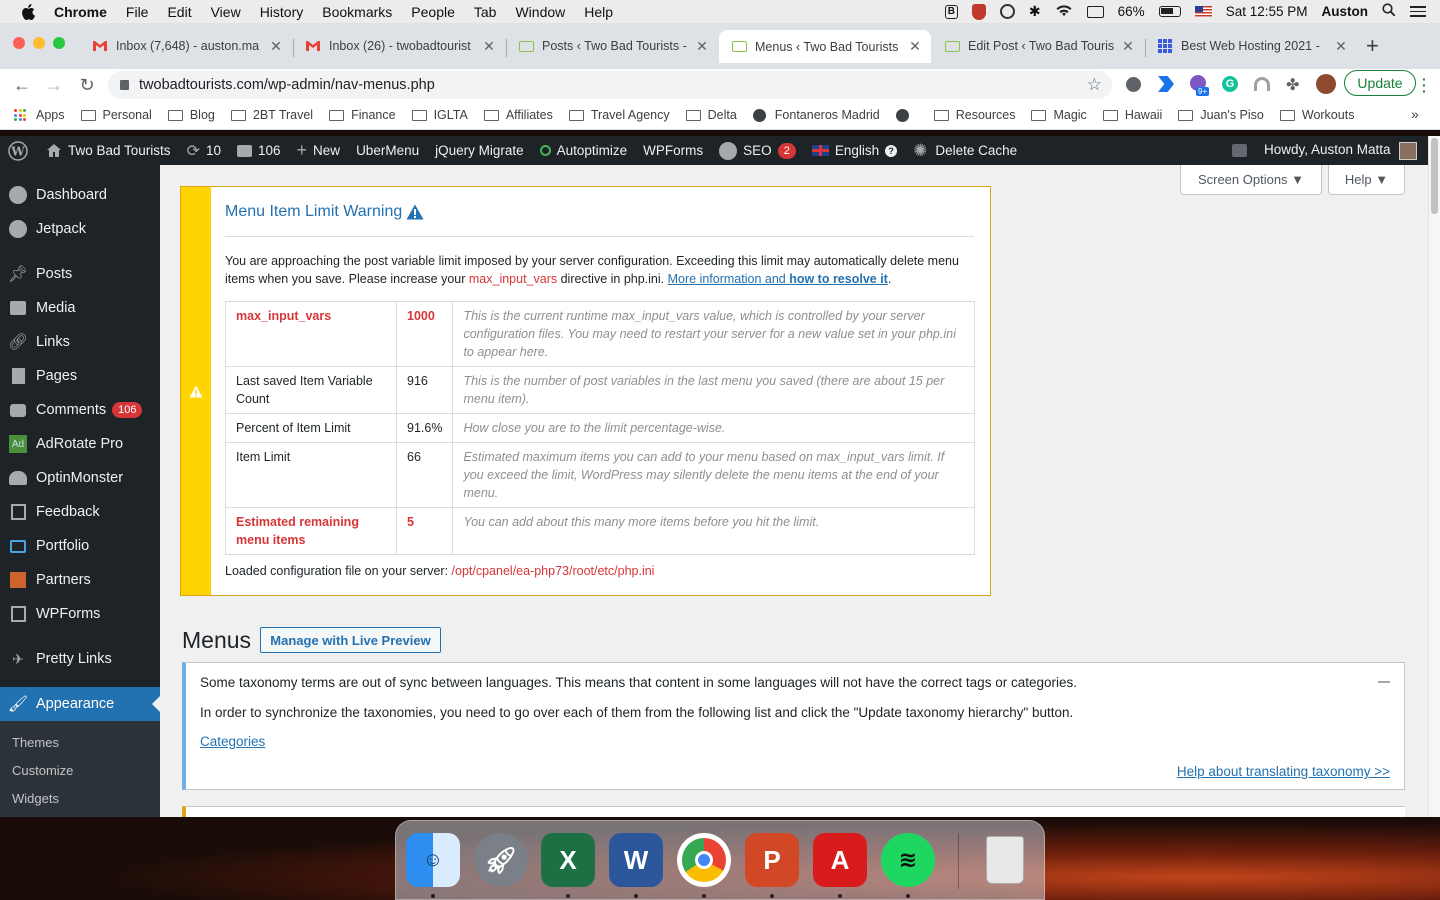 The image size is (1440, 900). Describe the element at coordinates (80, 410) in the screenshot. I see `sidebar-item-comments: Comments 106` at that location.